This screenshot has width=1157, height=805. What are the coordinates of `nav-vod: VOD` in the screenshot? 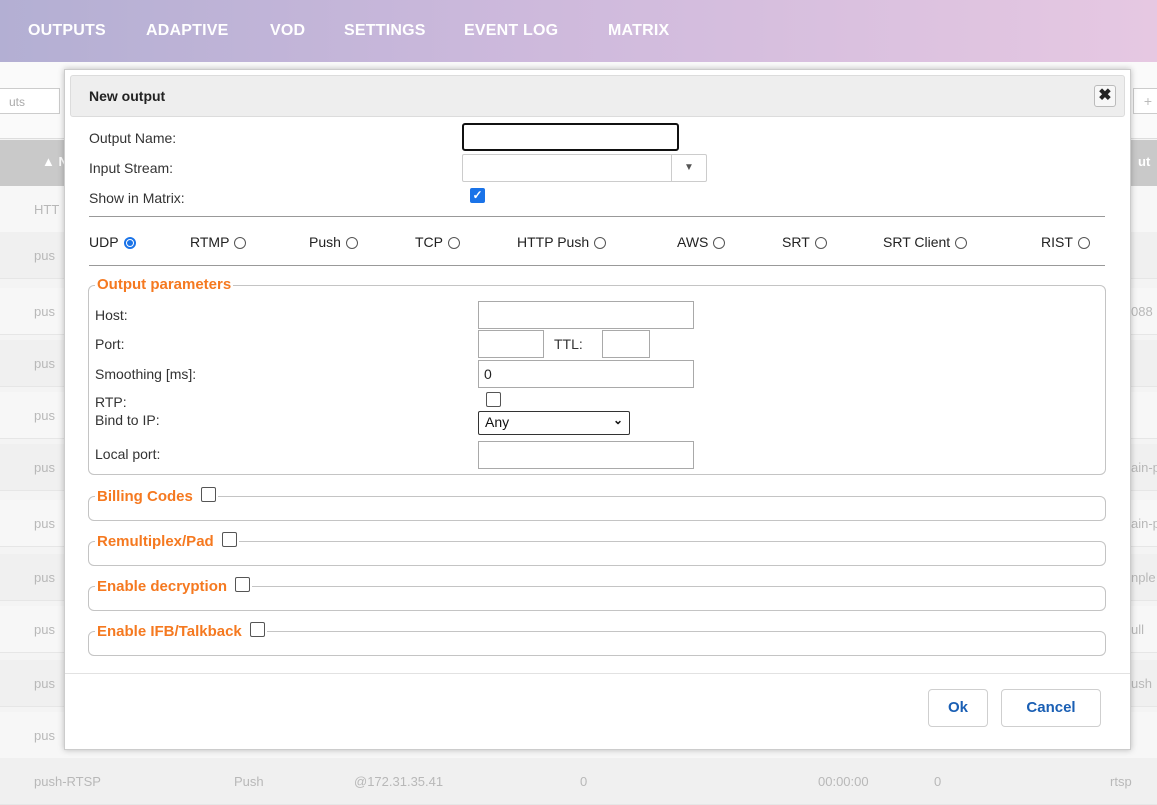 It's located at (287, 31).